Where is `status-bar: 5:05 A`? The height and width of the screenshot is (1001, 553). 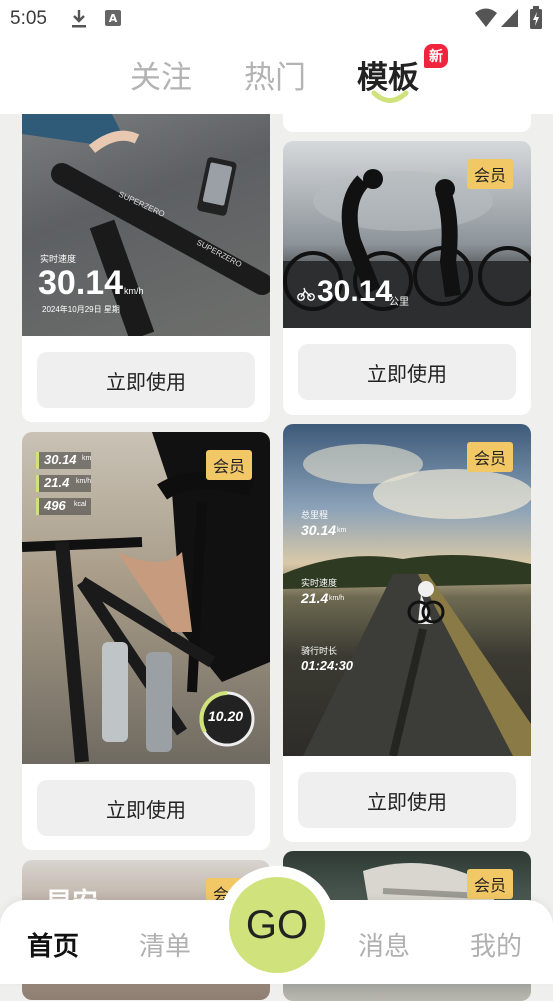
status-bar: 5:05 A is located at coordinates (276, 19).